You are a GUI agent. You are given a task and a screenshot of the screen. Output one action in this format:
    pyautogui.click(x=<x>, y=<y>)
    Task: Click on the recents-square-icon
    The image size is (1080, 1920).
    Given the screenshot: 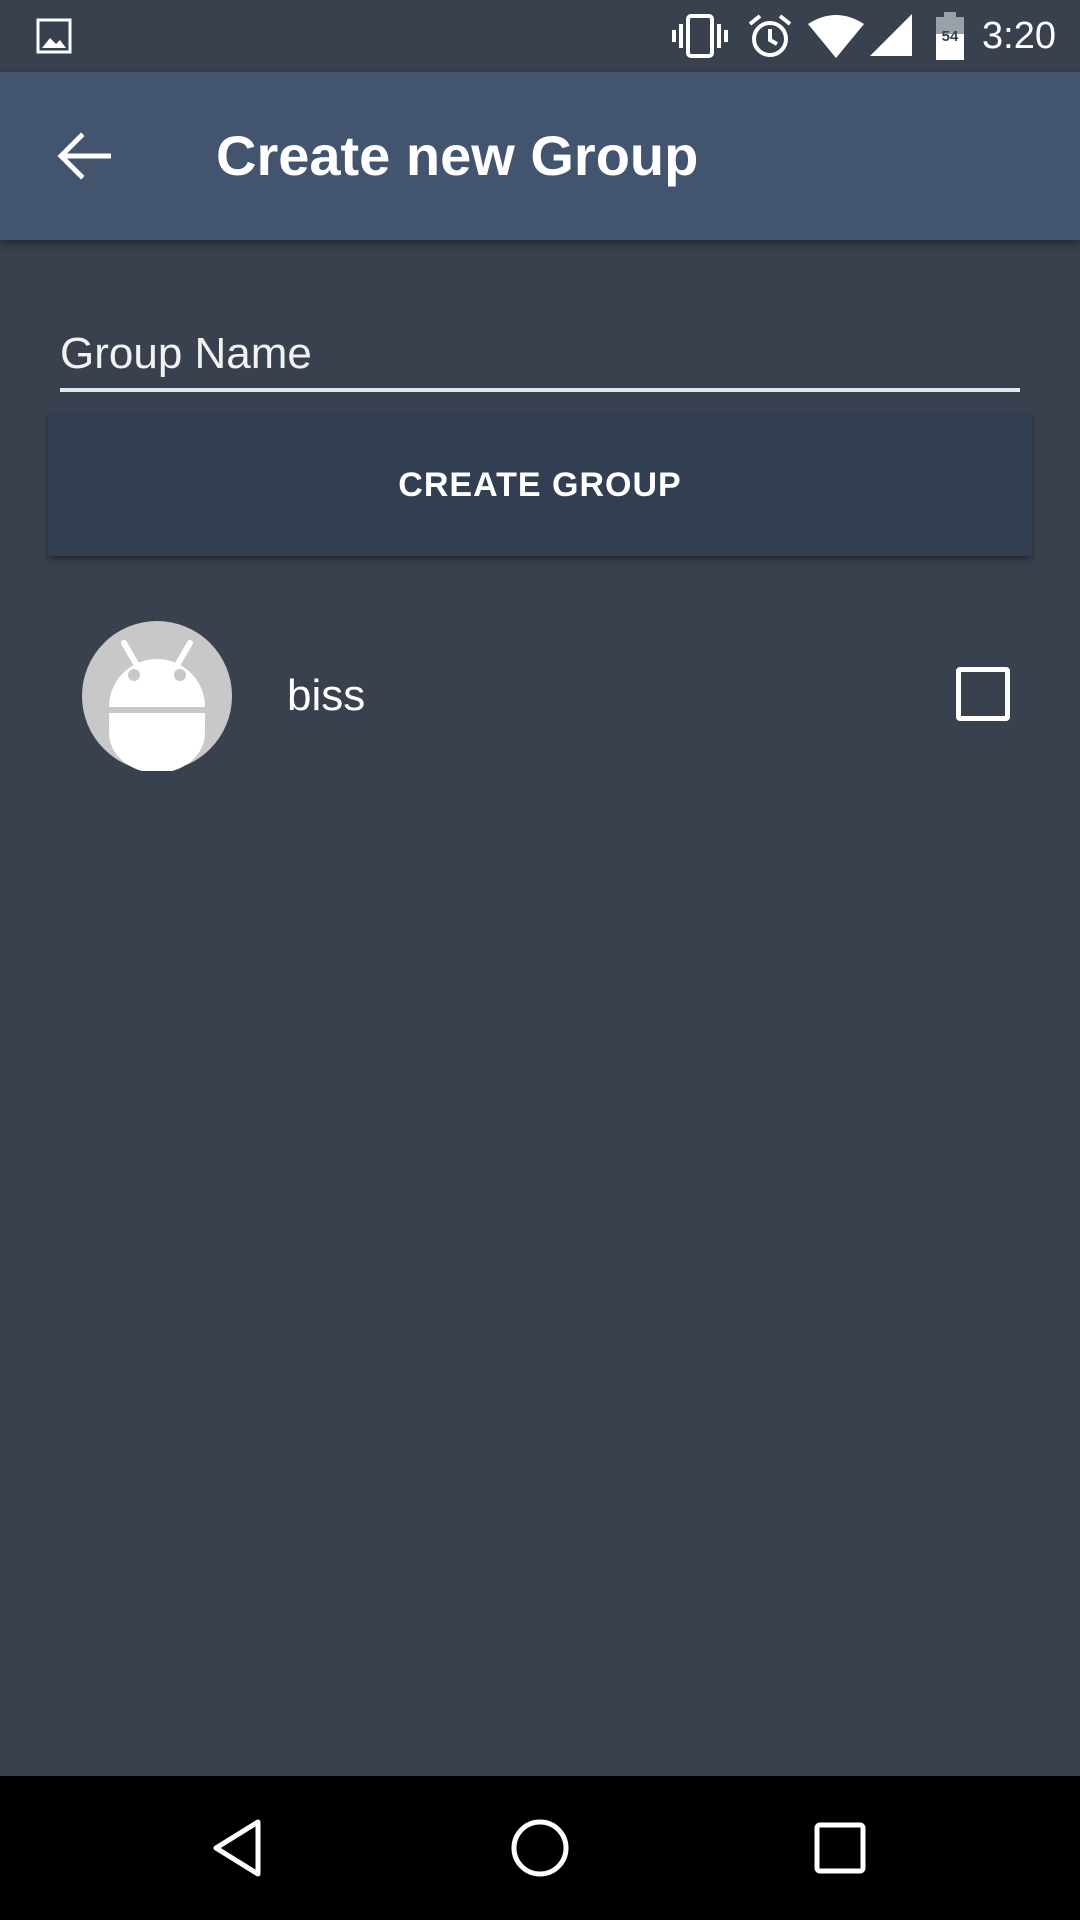 What is the action you would take?
    pyautogui.click(x=840, y=1848)
    